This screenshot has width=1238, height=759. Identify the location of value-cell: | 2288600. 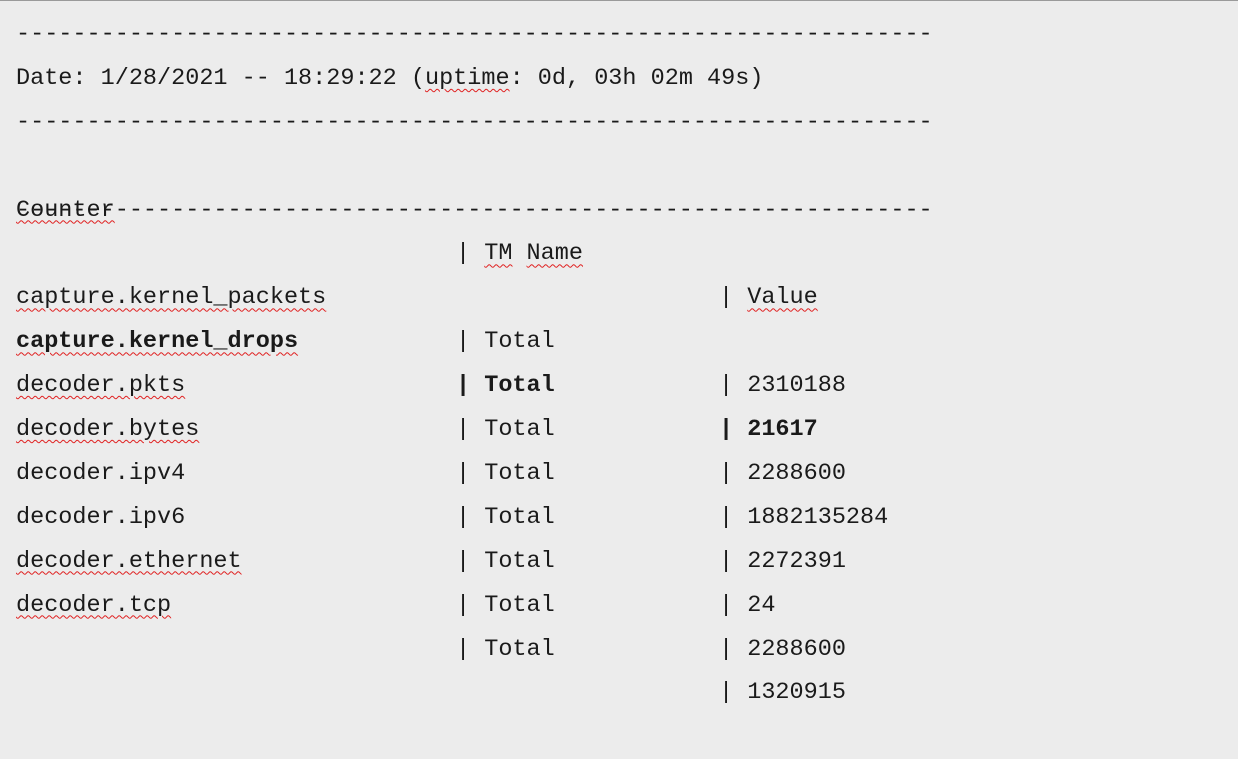
(782, 649).